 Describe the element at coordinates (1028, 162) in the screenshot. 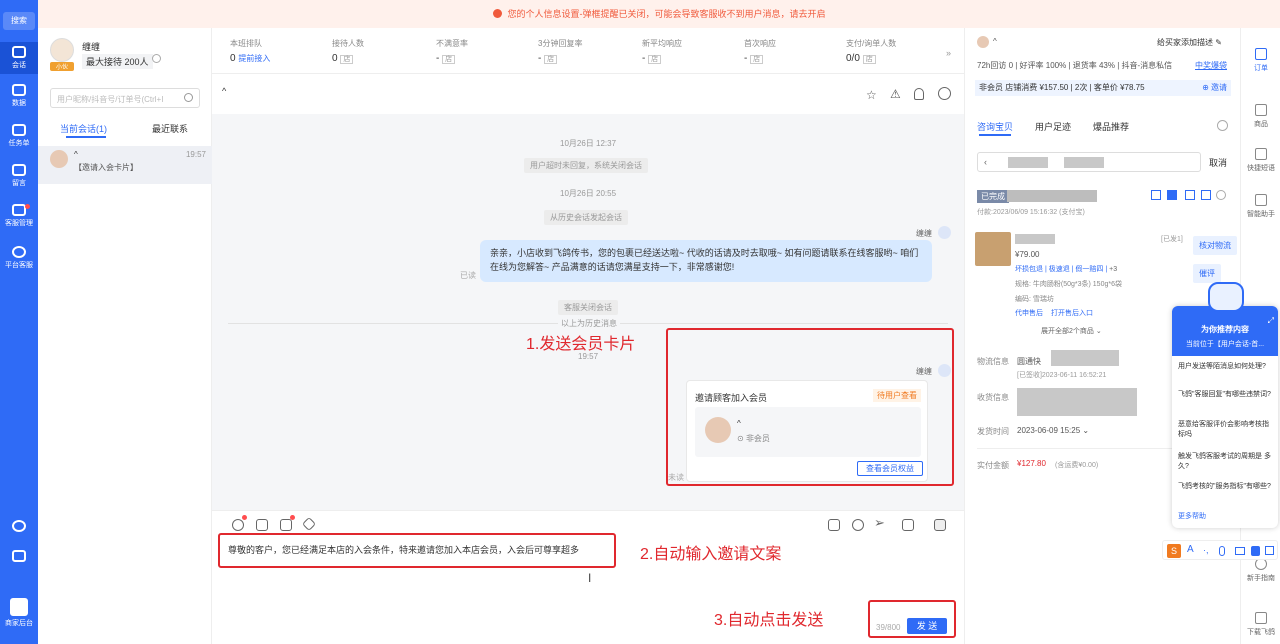

I see `redacted-text` at that location.